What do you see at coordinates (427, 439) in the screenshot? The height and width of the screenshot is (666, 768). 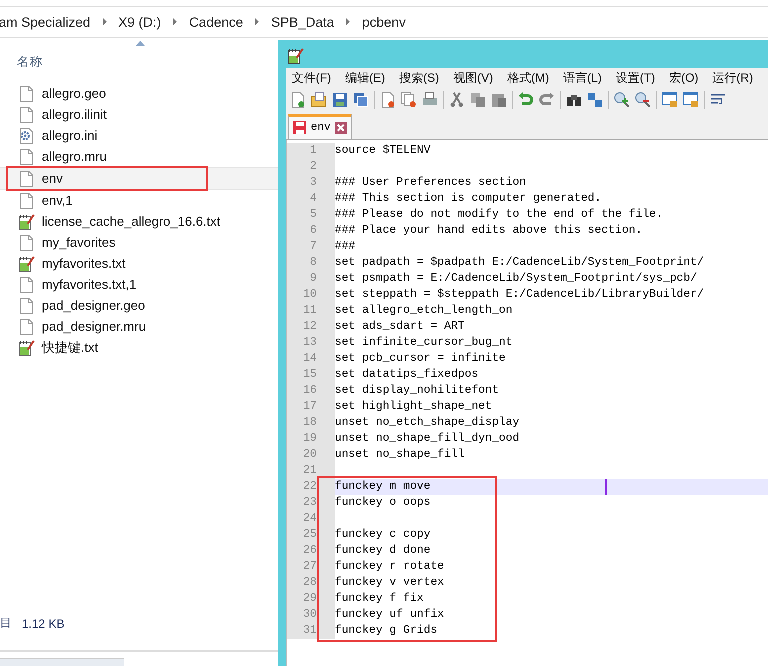 I see `code-line: unset no_shape_fill_dyn_ood` at bounding box center [427, 439].